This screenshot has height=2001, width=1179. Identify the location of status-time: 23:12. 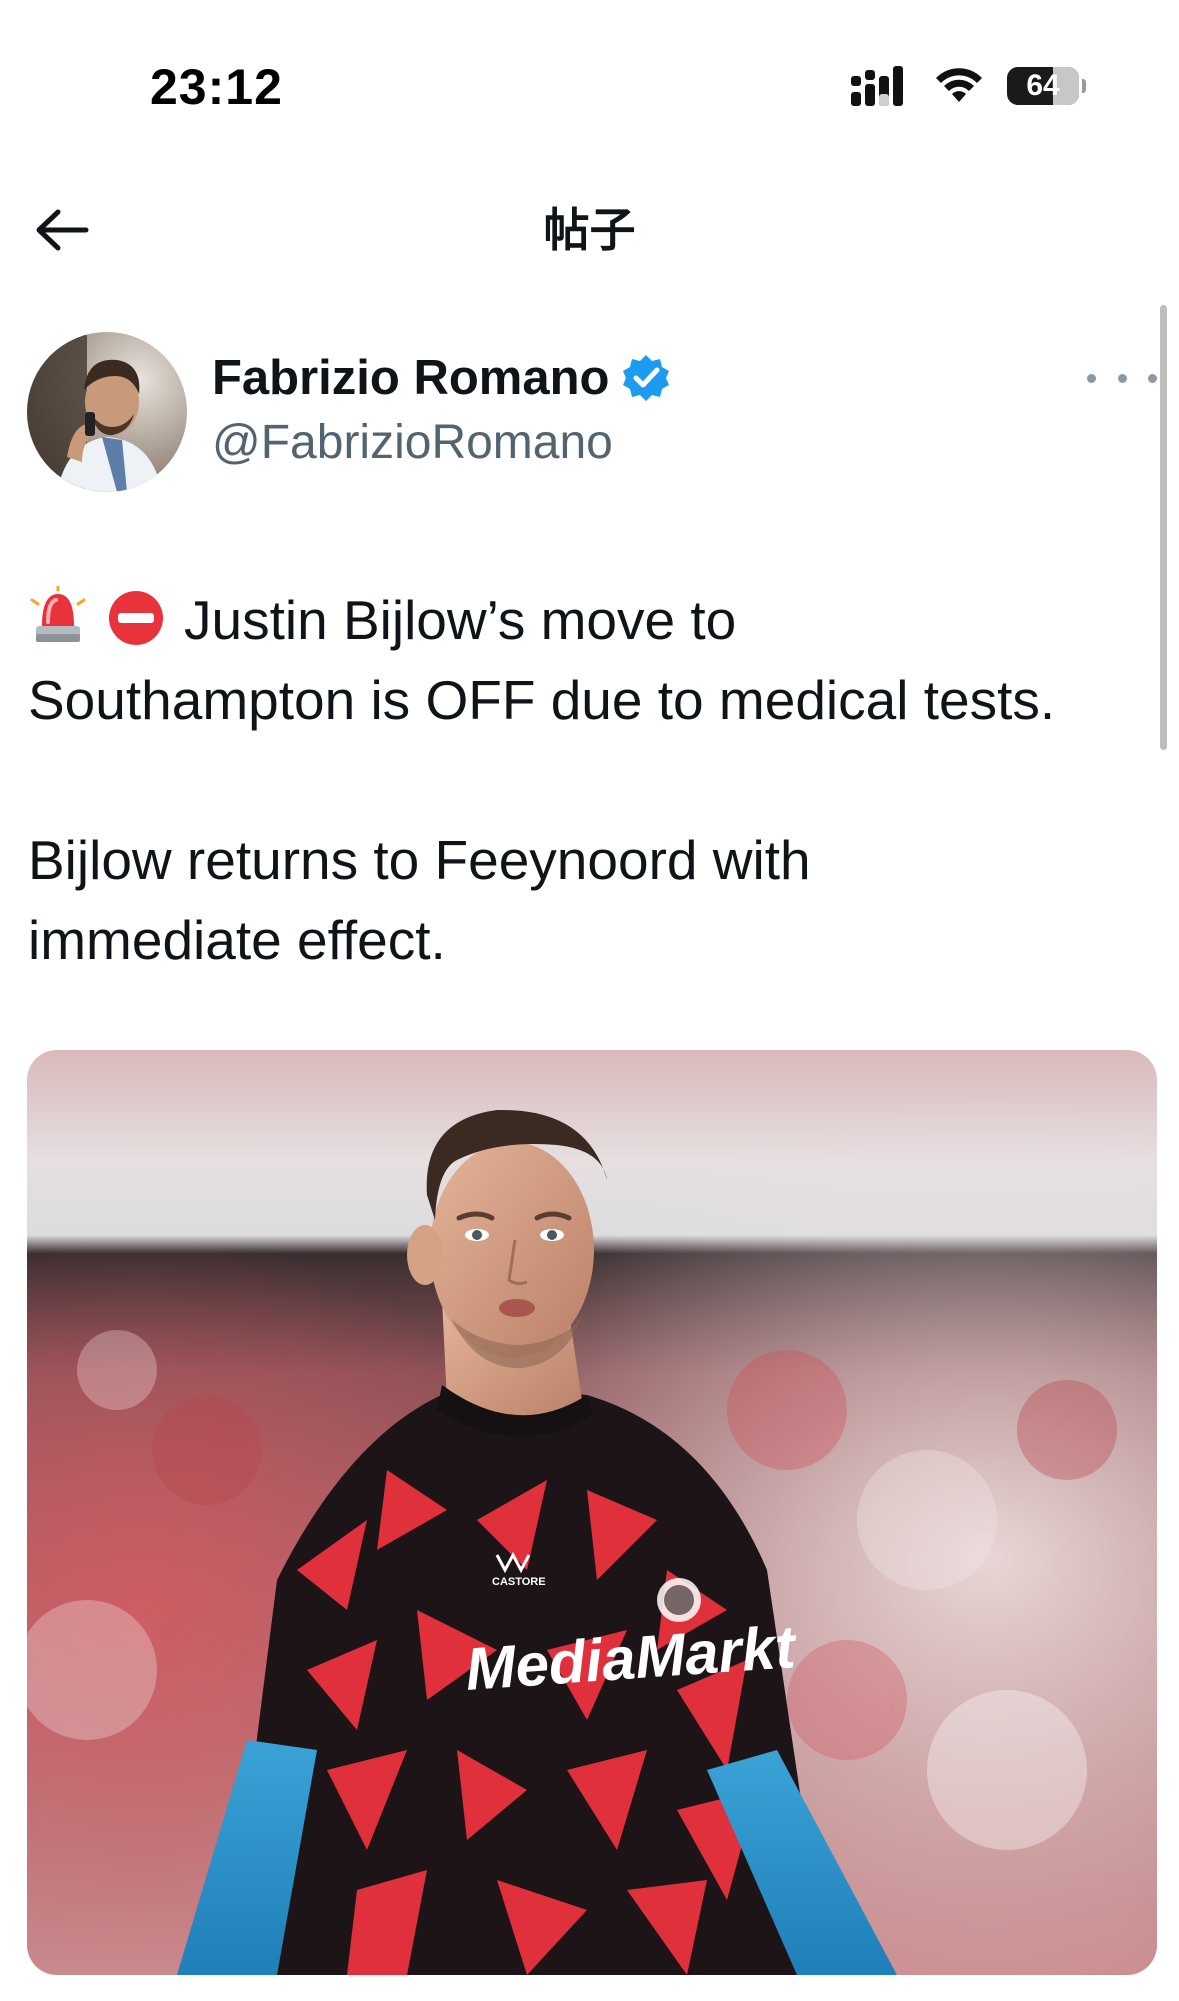
(216, 87).